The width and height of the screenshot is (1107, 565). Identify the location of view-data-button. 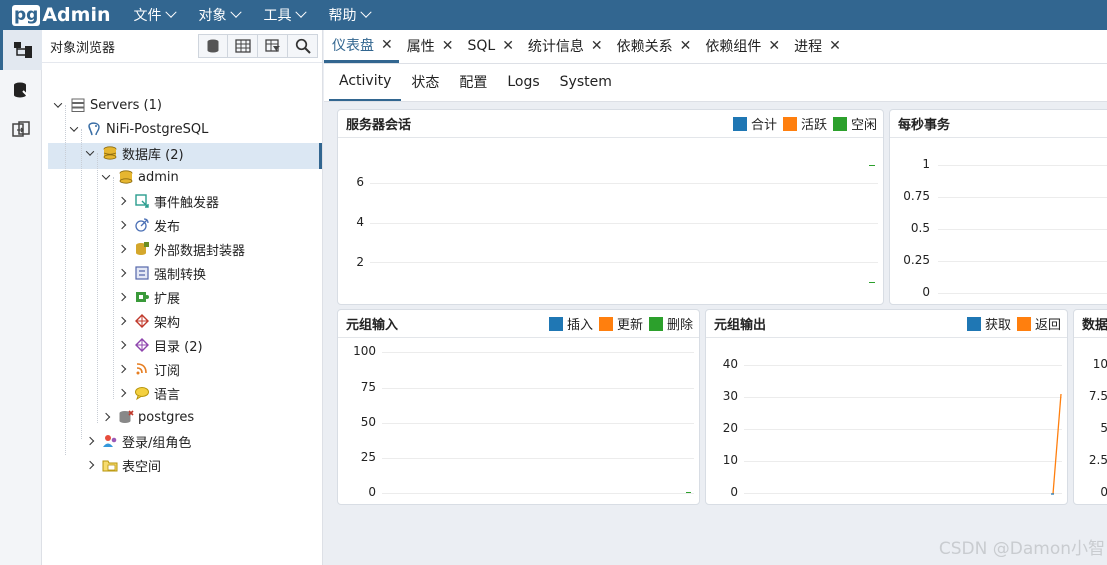
(243, 46).